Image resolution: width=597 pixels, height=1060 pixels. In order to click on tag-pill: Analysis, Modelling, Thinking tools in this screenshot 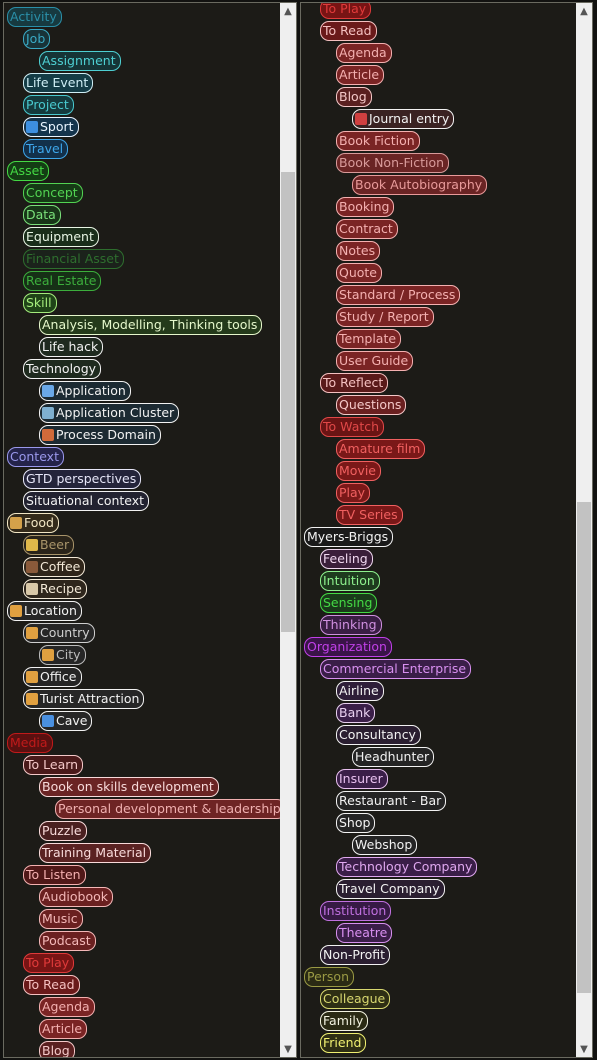, I will do `click(151, 325)`.